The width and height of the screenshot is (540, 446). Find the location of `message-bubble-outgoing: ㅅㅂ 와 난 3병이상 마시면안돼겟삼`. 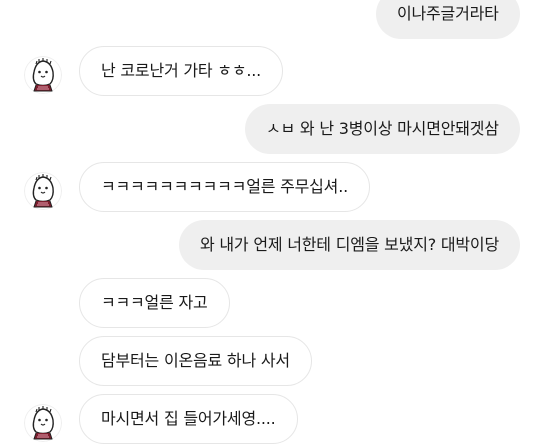

message-bubble-outgoing: ㅅㅂ 와 난 3병이상 마시면안돼겟삼 is located at coordinates (382, 129).